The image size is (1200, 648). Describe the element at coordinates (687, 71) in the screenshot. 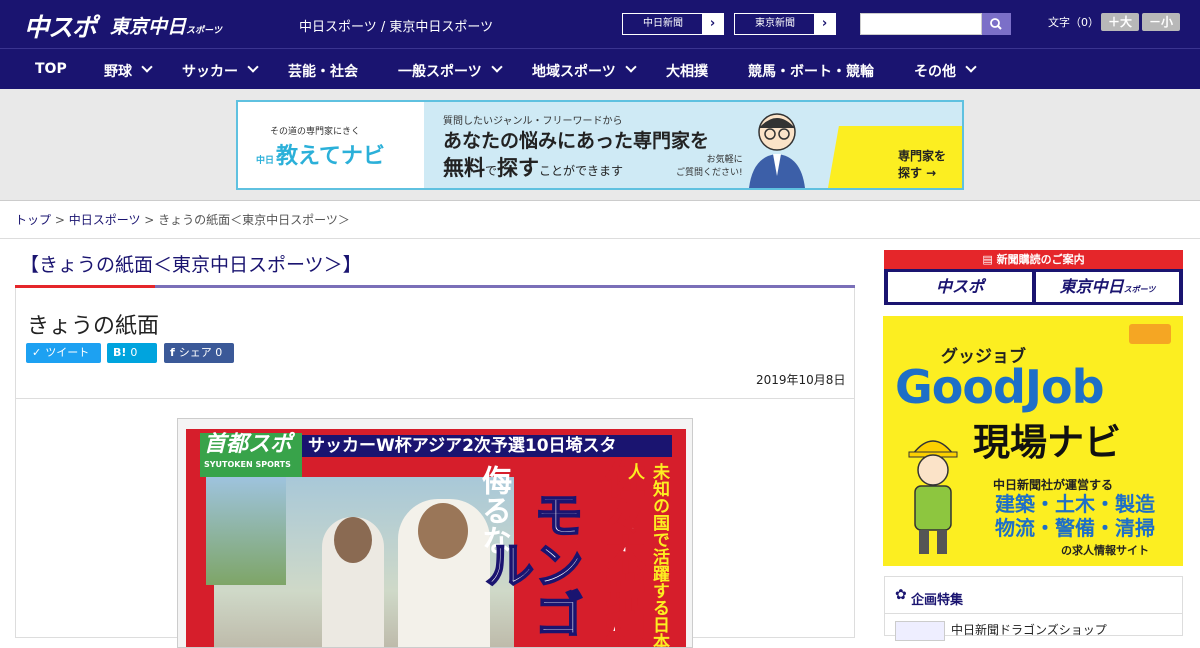

I see `nav-item-sumo: 大相撲` at that location.